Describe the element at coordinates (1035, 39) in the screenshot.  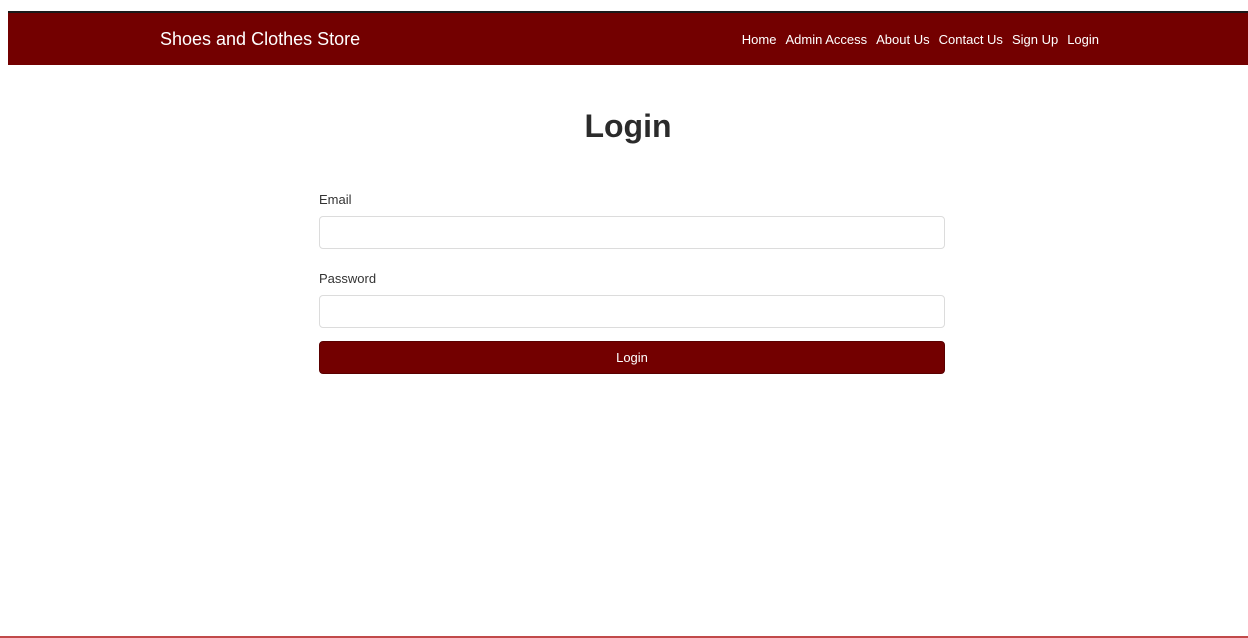
I see `nav-link-sign-up: Sign Up` at that location.